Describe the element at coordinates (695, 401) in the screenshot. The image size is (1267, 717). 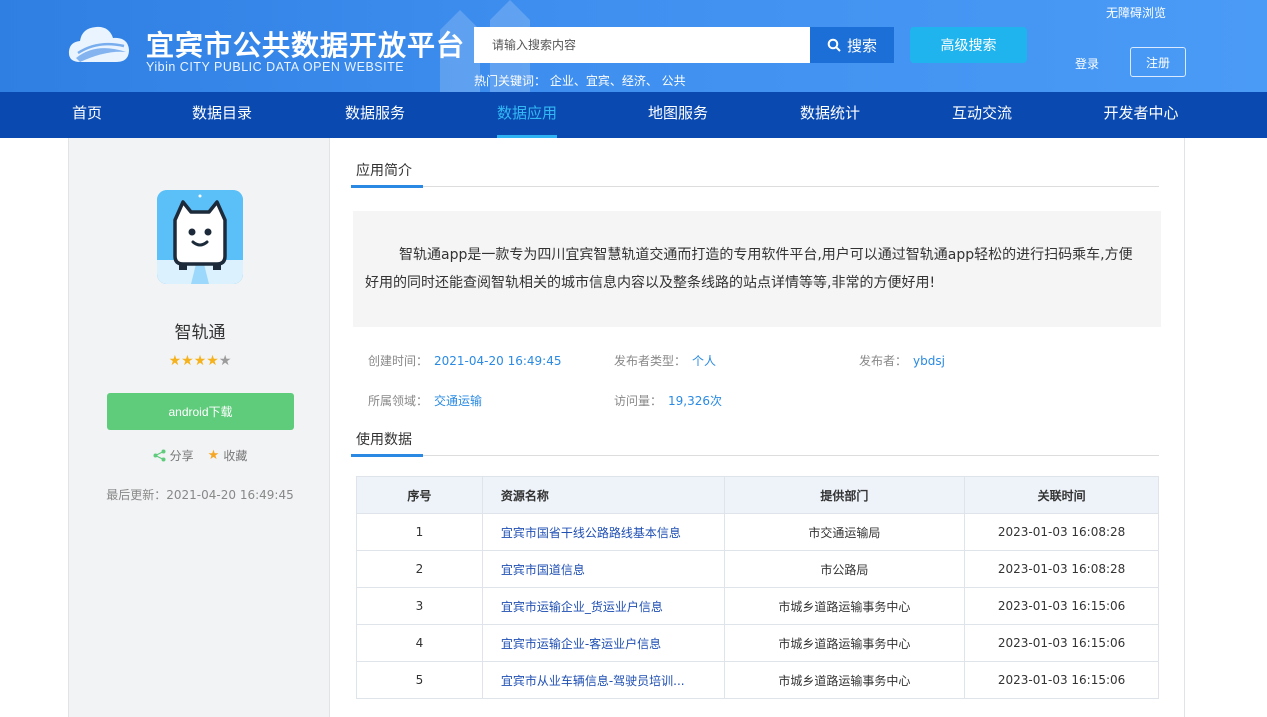
I see `visits-value: 19,326次` at that location.